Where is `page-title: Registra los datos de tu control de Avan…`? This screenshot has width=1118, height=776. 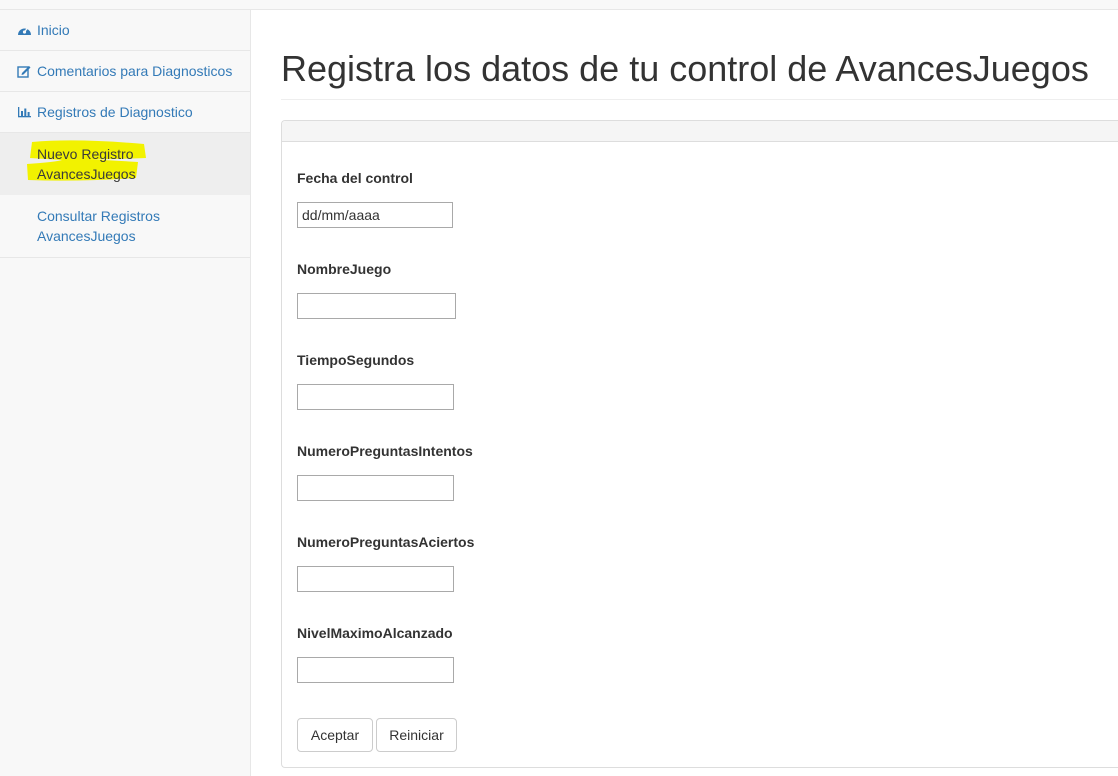 page-title: Registra los datos de tu control de Avan… is located at coordinates (685, 68).